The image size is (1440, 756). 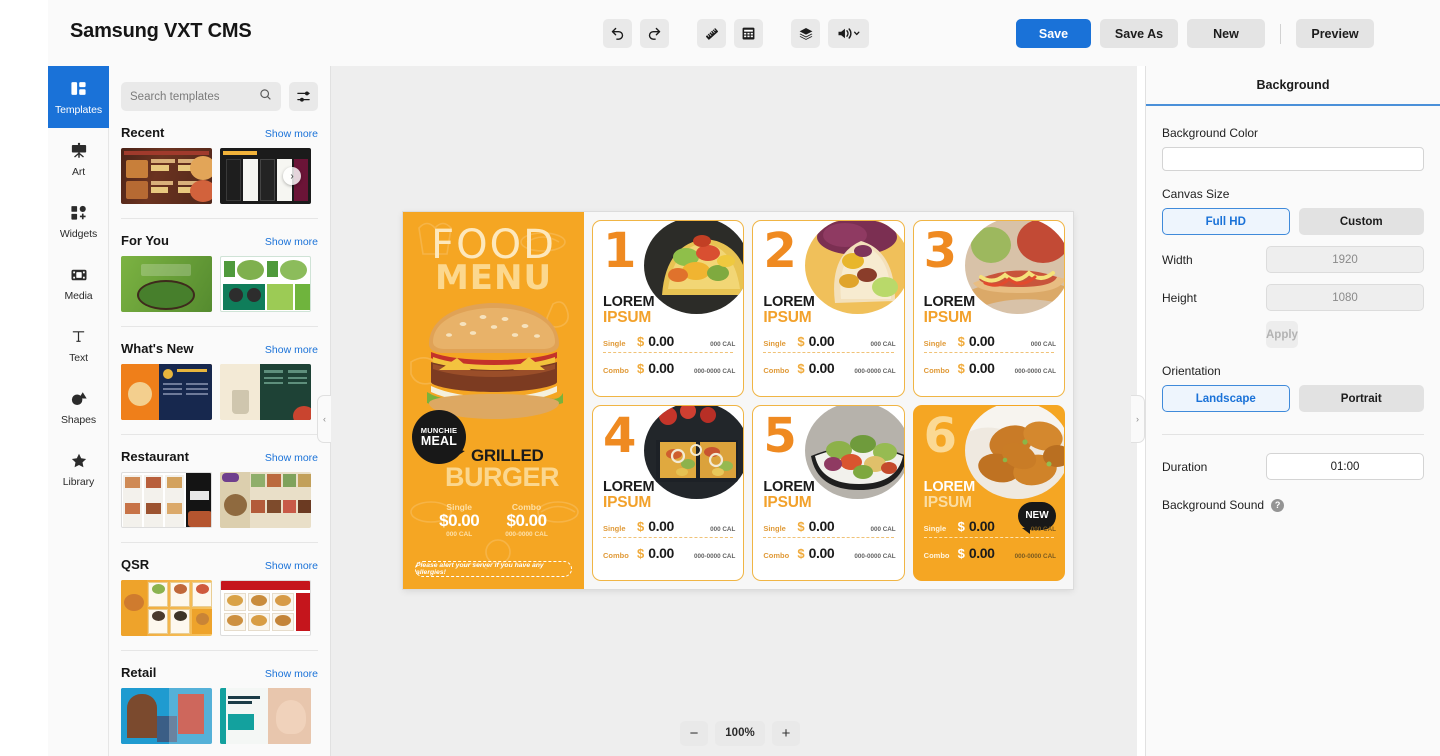 What do you see at coordinates (78, 283) in the screenshot?
I see `sidebar-item-media: Media` at bounding box center [78, 283].